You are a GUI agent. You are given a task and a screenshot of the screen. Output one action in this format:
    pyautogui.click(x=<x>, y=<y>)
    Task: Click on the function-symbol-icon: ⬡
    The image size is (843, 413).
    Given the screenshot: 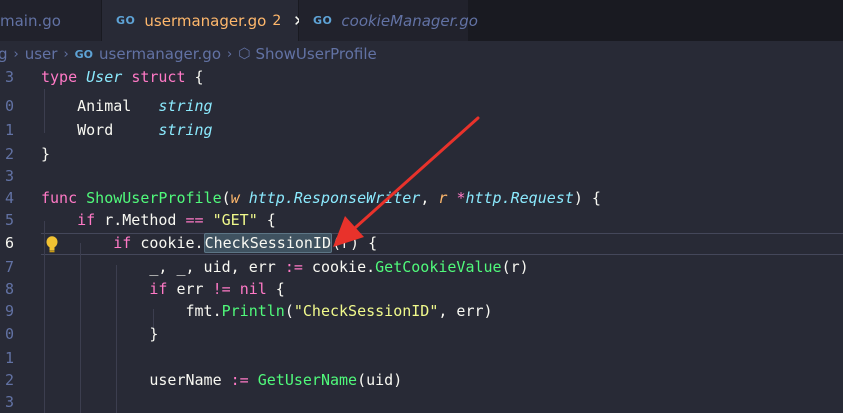 What is the action you would take?
    pyautogui.click(x=244, y=54)
    